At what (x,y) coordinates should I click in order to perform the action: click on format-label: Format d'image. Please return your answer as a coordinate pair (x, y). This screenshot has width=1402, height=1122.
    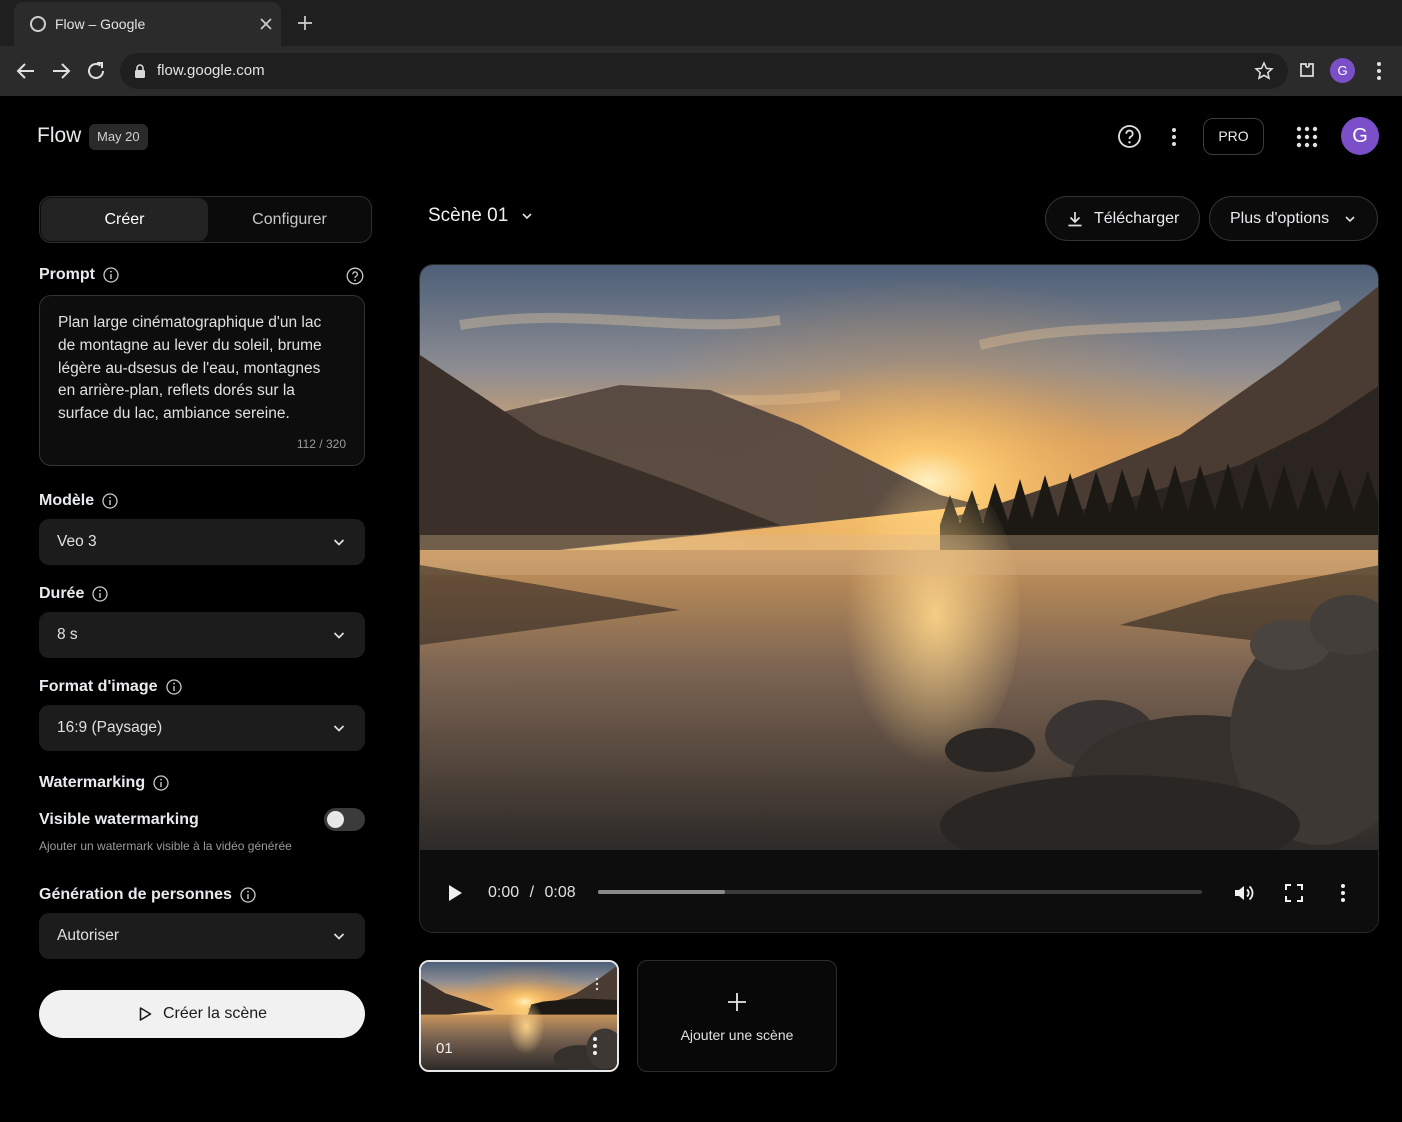
    Looking at the image, I should click on (98, 686).